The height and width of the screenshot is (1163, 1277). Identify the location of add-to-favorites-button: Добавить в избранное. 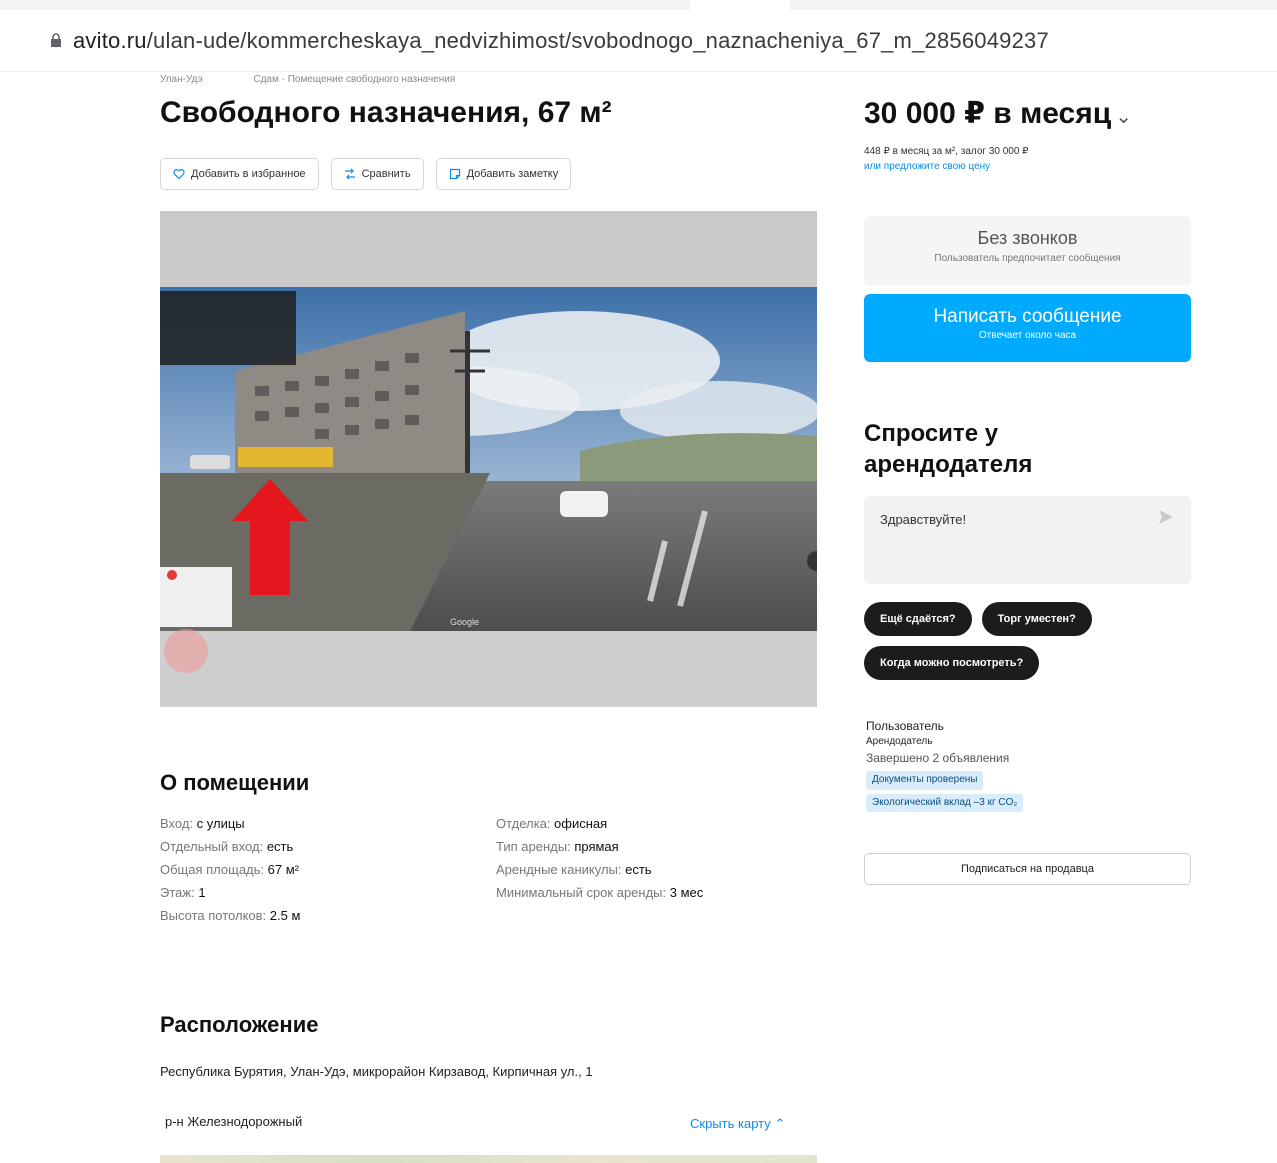
(239, 174).